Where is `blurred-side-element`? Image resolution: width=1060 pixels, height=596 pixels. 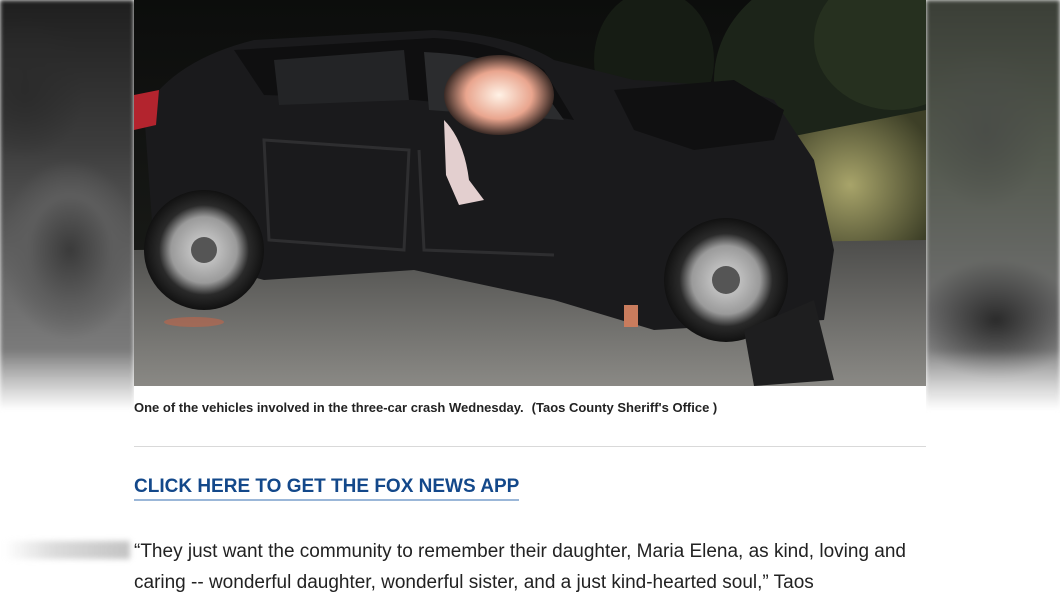
blurred-side-element is located at coordinates (67, 550).